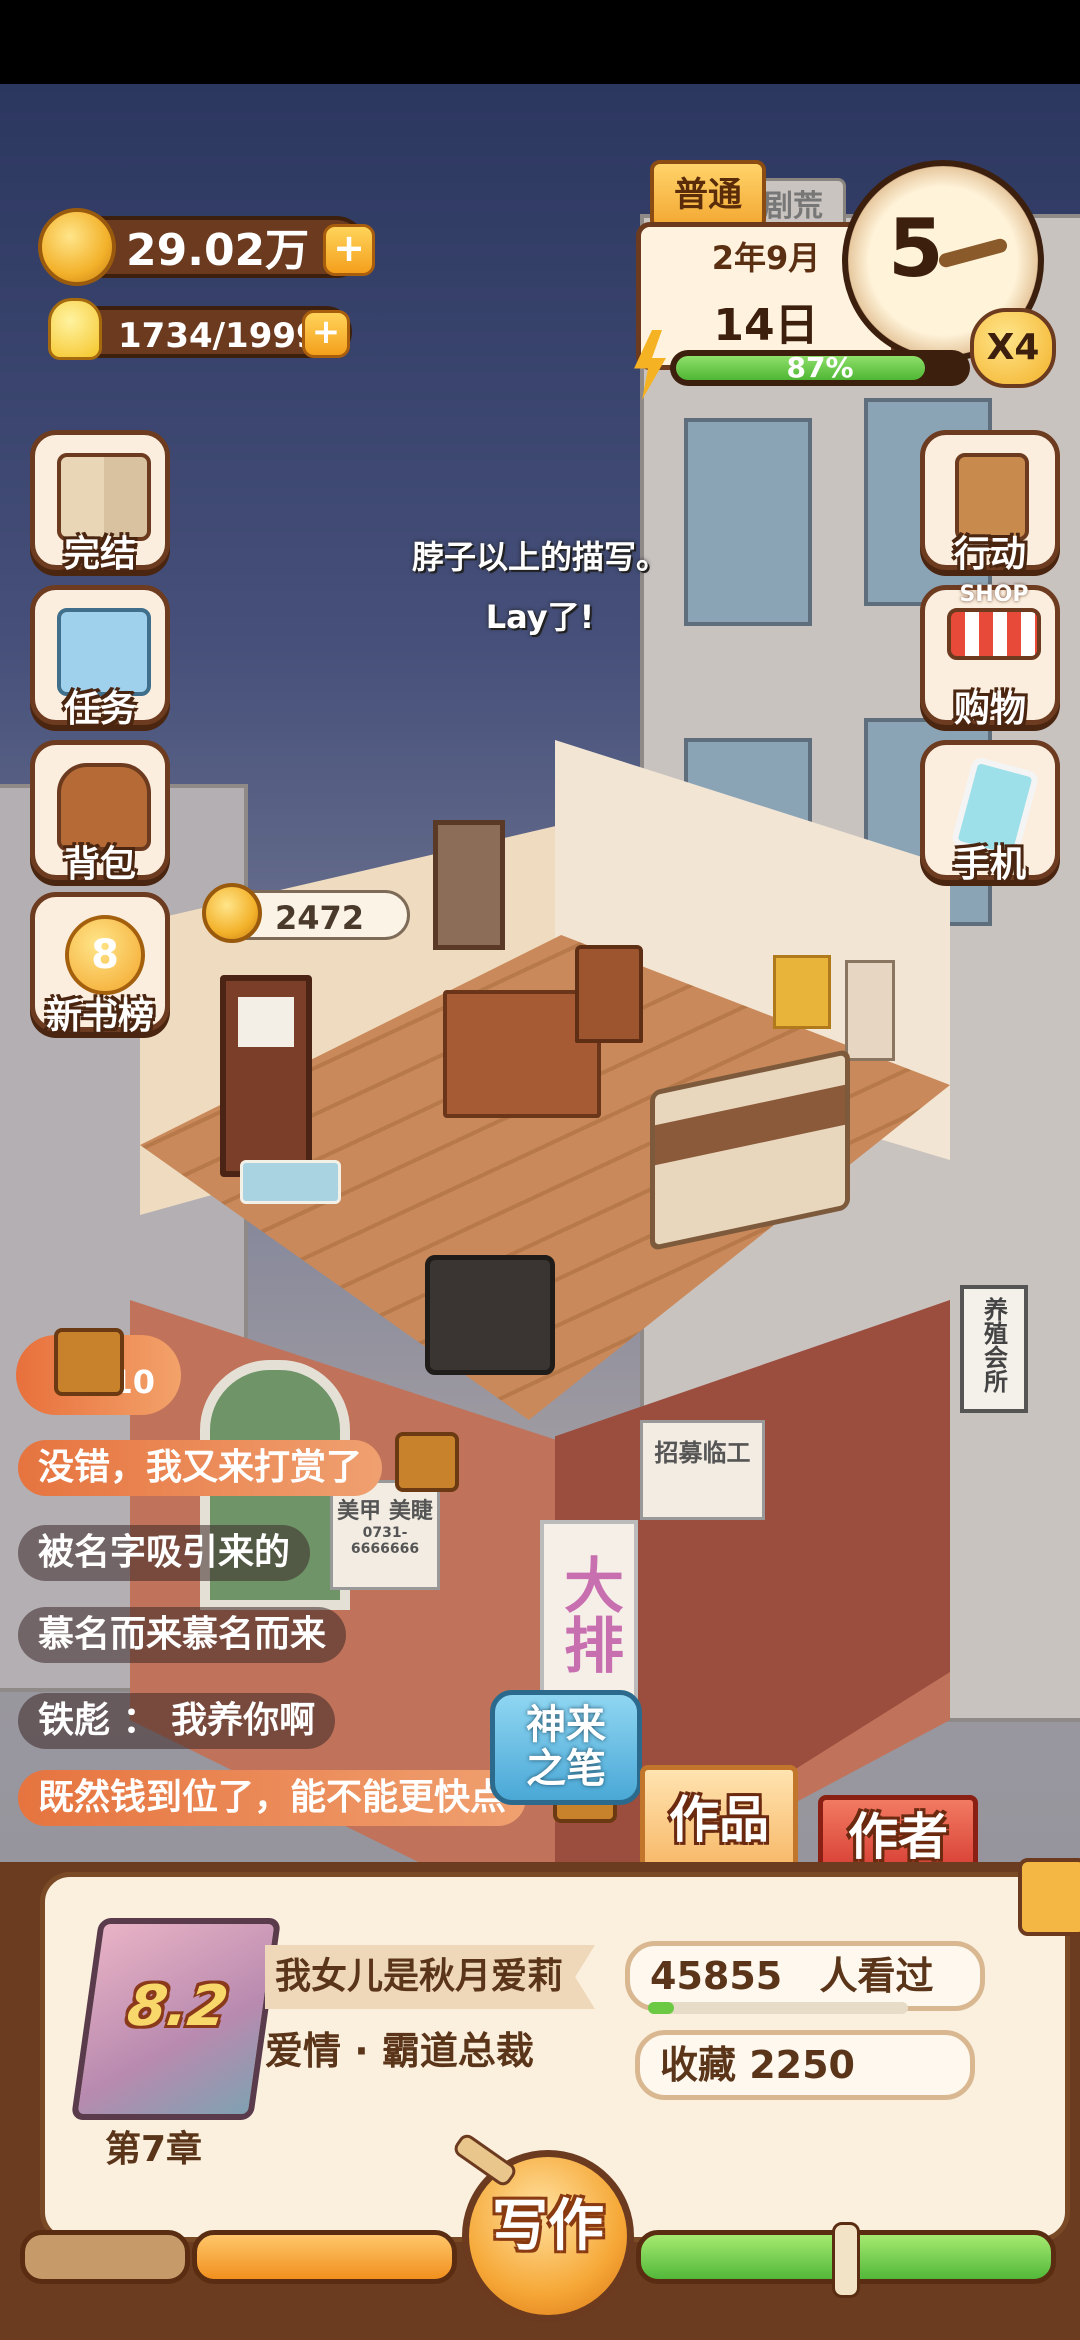 The width and height of the screenshot is (1080, 2340). What do you see at coordinates (99, 1016) in the screenshot?
I see `new-book-ranking-label: 新书榜` at bounding box center [99, 1016].